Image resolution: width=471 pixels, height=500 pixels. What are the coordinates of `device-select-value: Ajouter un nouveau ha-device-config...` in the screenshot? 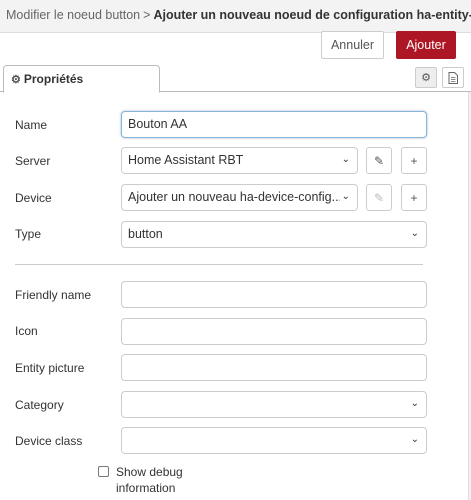 It's located at (235, 197).